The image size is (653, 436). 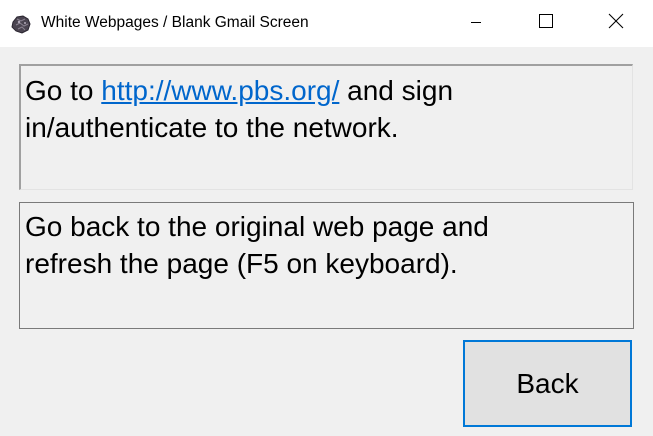 I want to click on close-icon, so click(x=616, y=23).